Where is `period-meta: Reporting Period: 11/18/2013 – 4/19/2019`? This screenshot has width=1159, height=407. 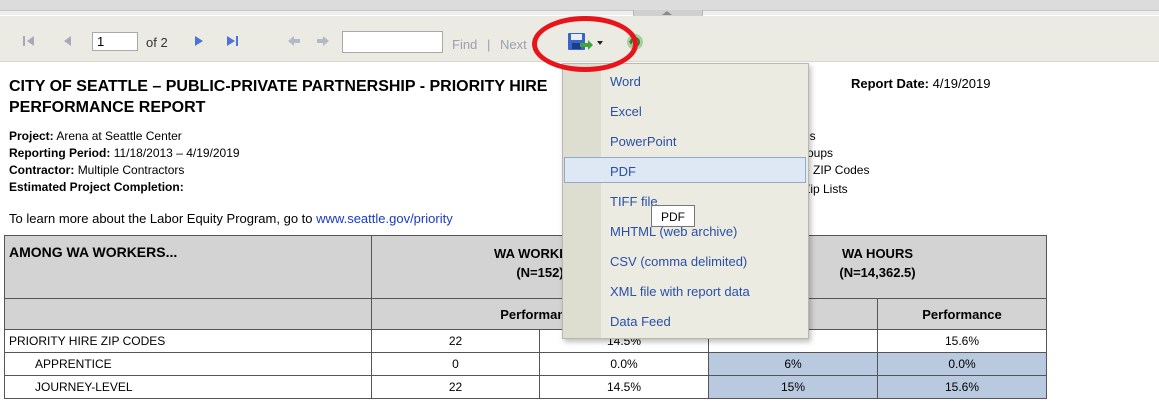
period-meta: Reporting Period: 11/18/2013 – 4/19/2019 is located at coordinates (124, 153).